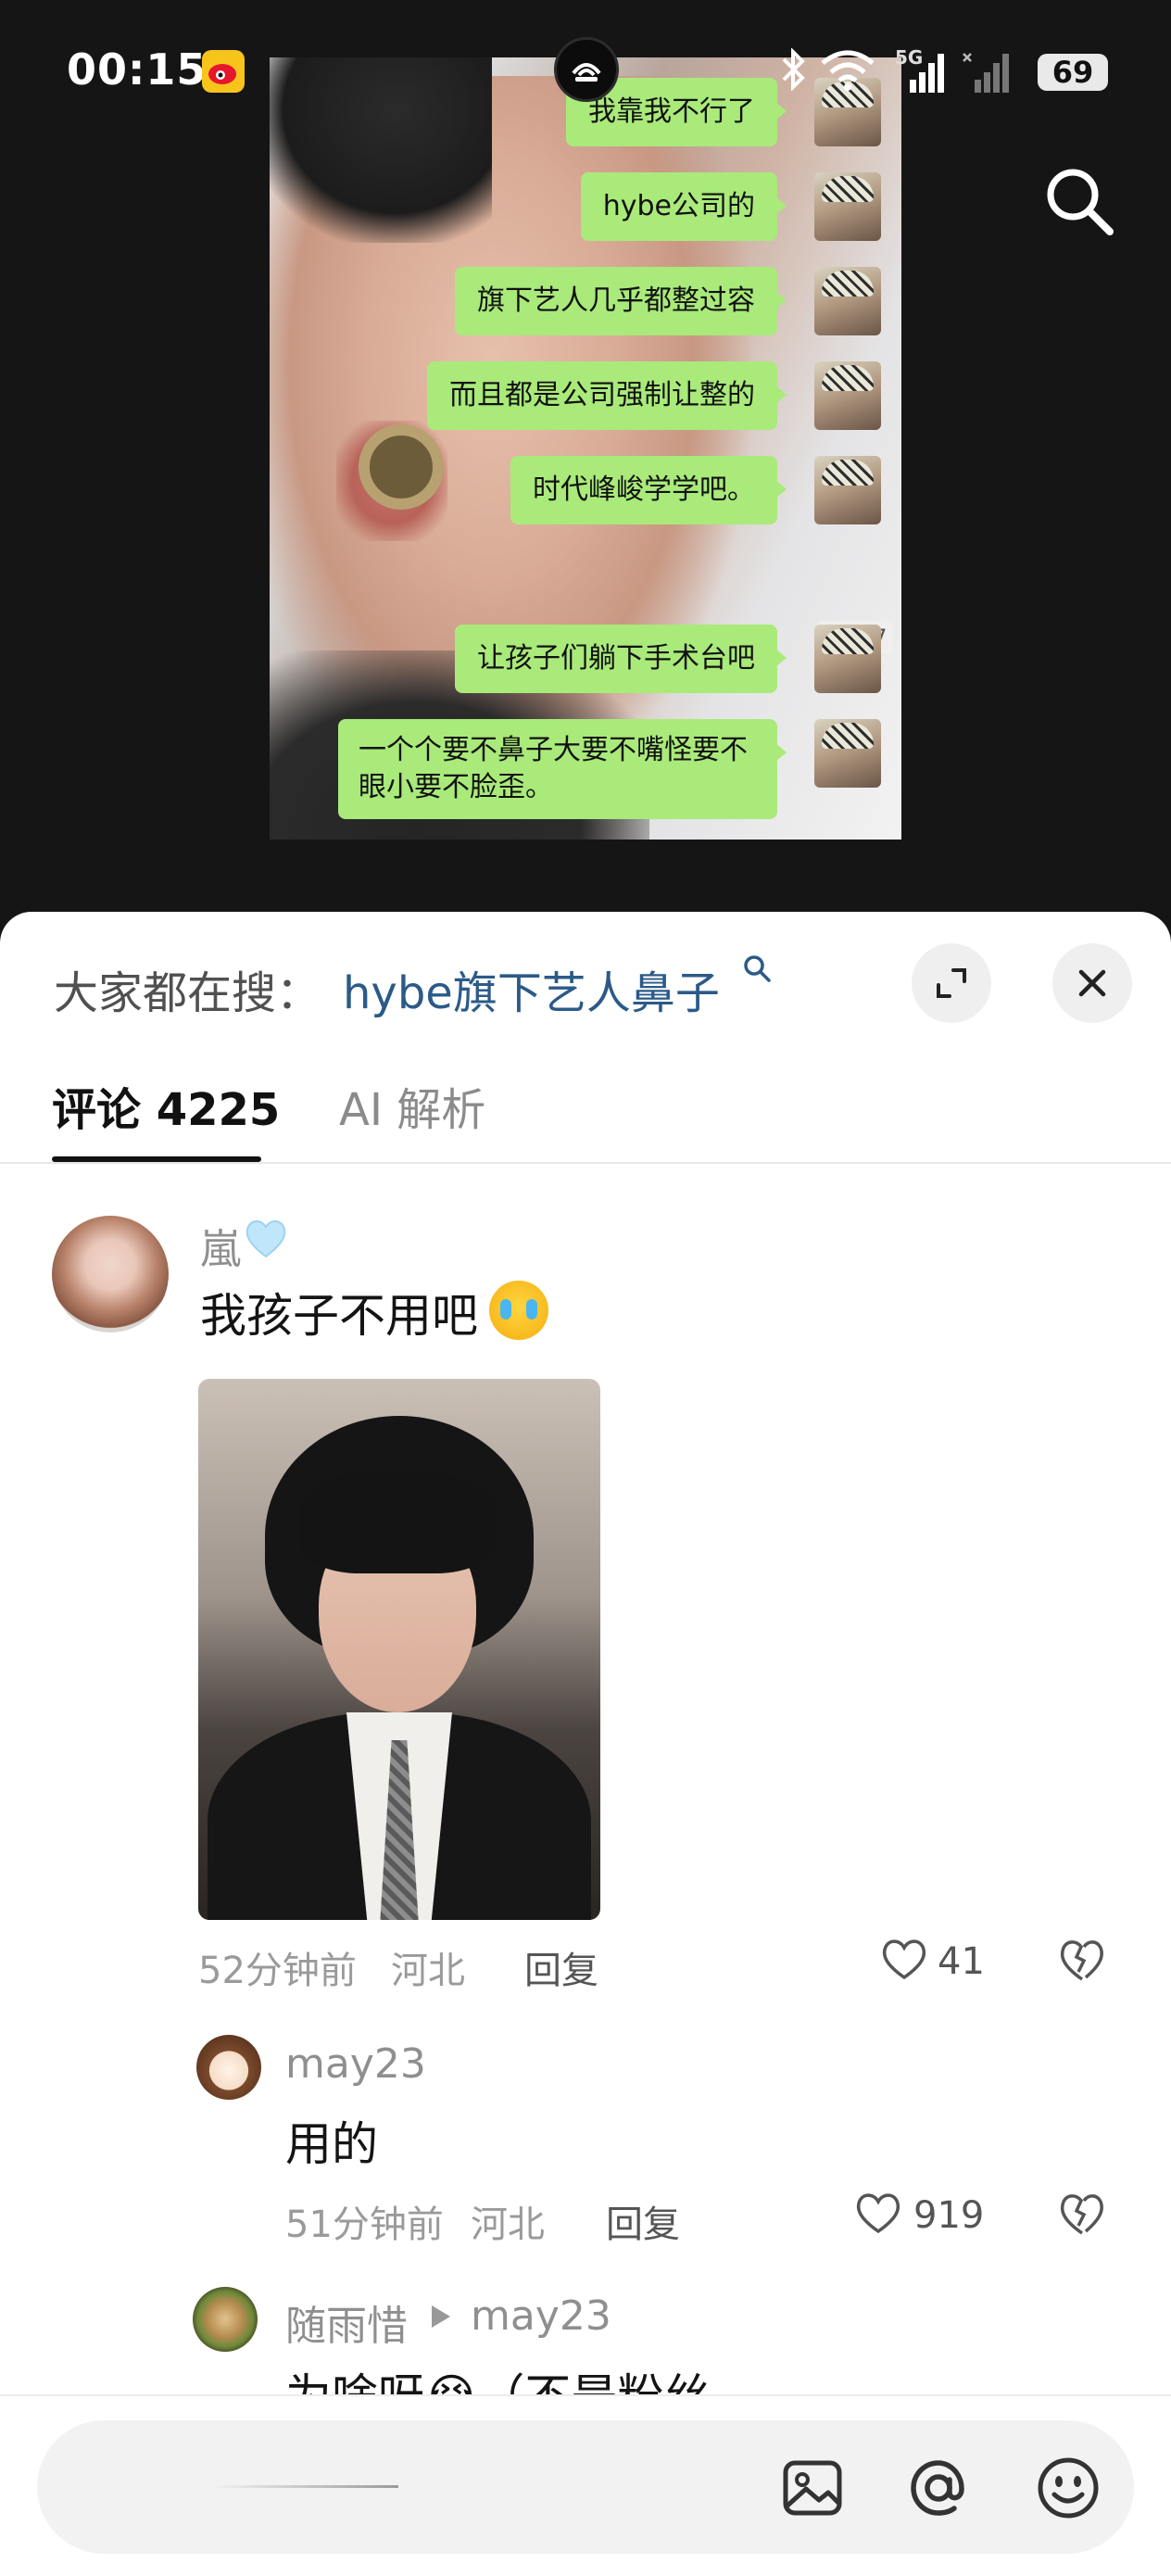 The height and width of the screenshot is (2576, 1171). I want to click on chat-bubble: 一个个要不鼻子大要不嘴怪要不眼小要不脸歪。, so click(563, 769).